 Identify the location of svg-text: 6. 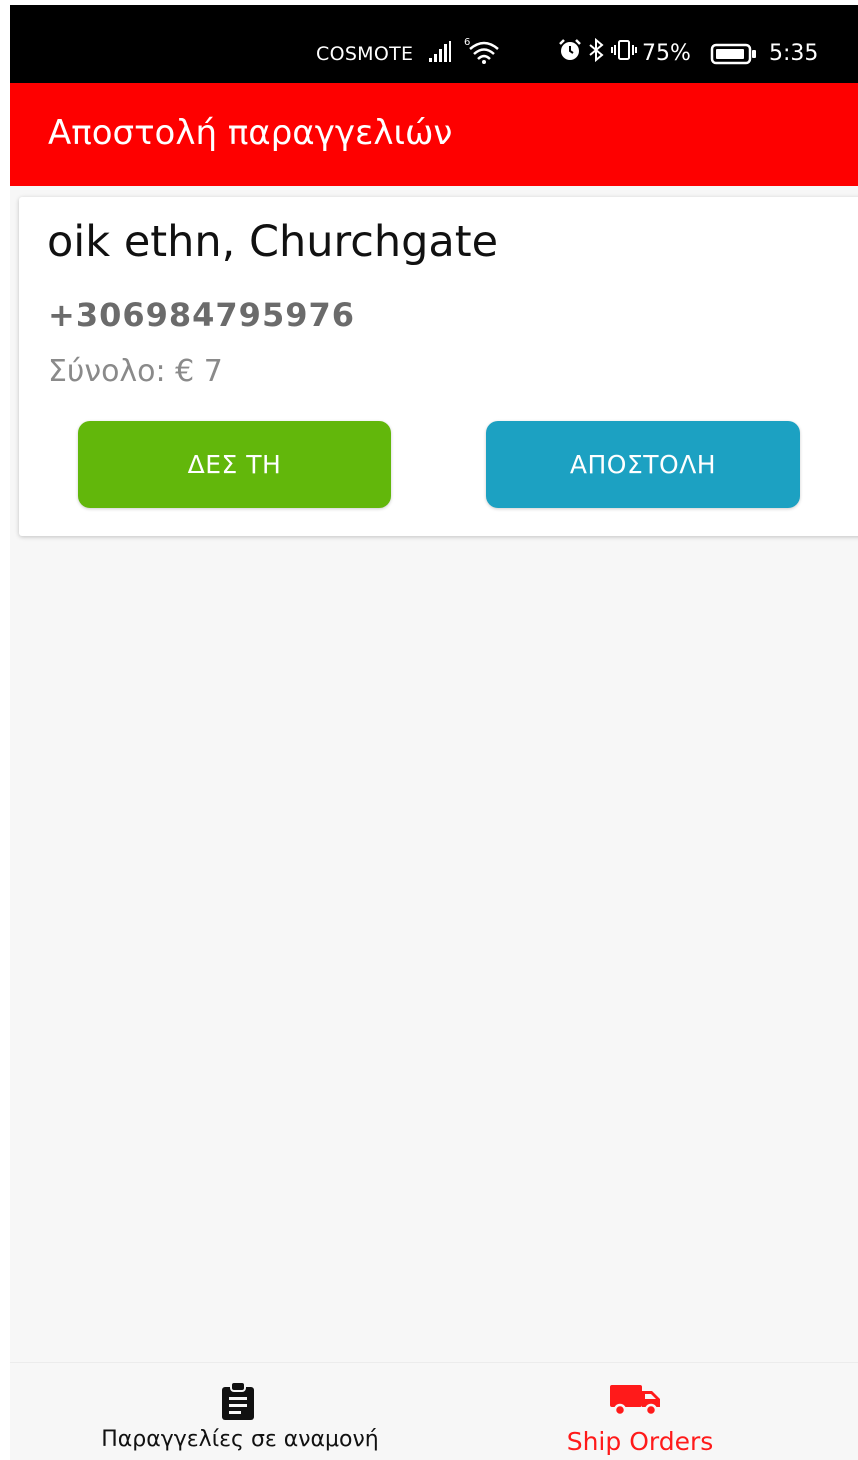
(467, 42).